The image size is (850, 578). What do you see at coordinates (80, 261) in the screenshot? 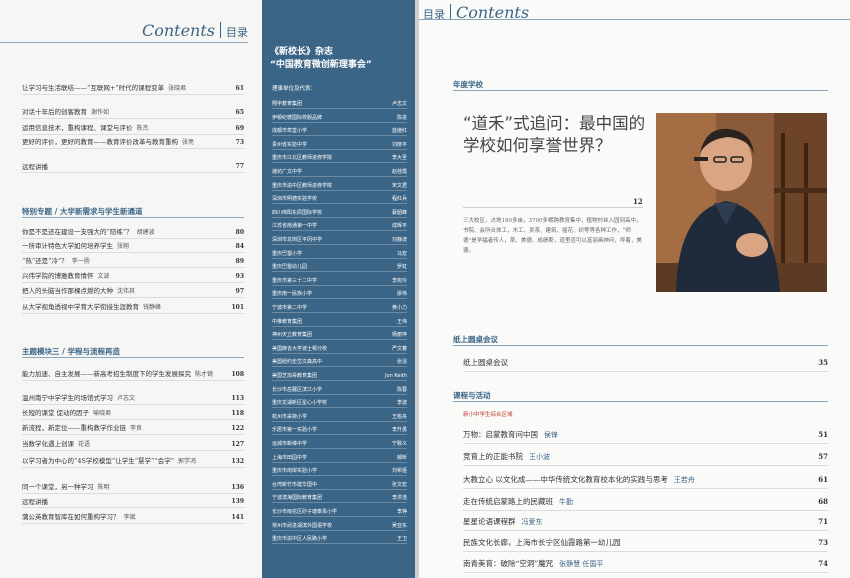
I see `toc-entry-author: 李一扬` at bounding box center [80, 261].